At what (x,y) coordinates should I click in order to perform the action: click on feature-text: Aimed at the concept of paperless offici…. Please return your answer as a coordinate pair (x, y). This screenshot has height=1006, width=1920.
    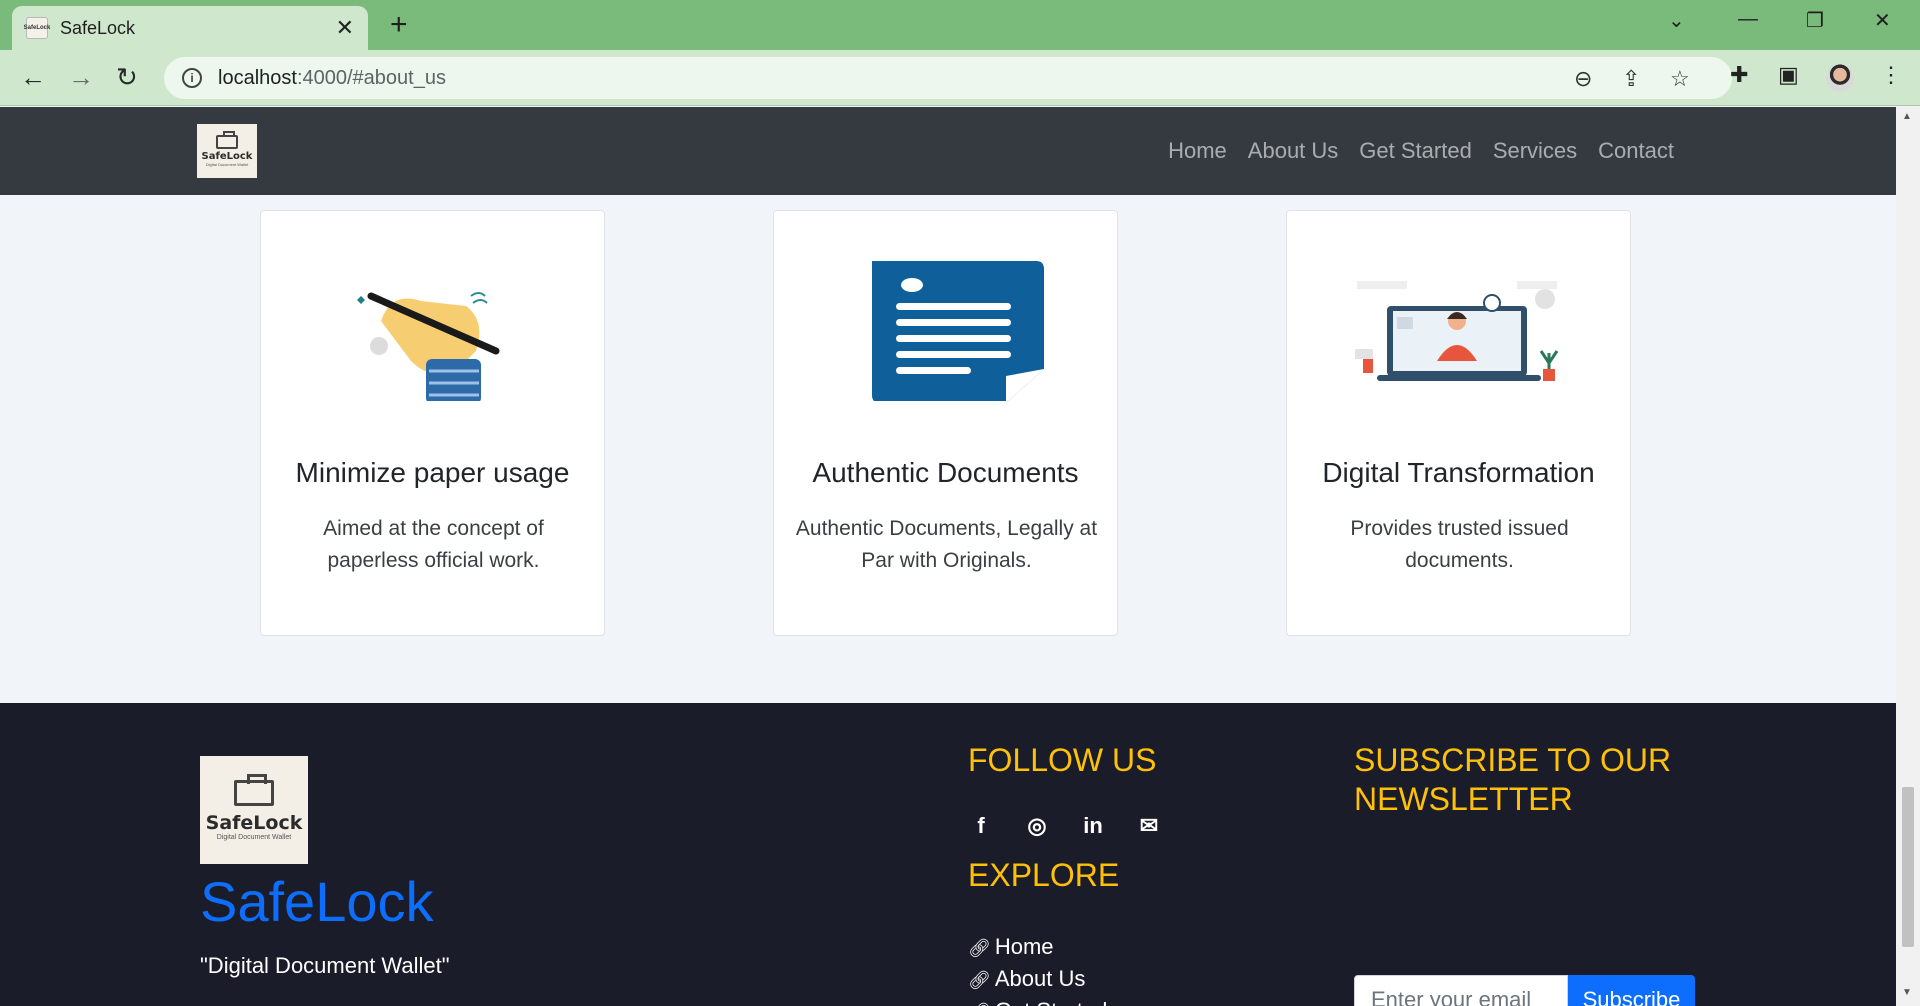
    Looking at the image, I should click on (433, 544).